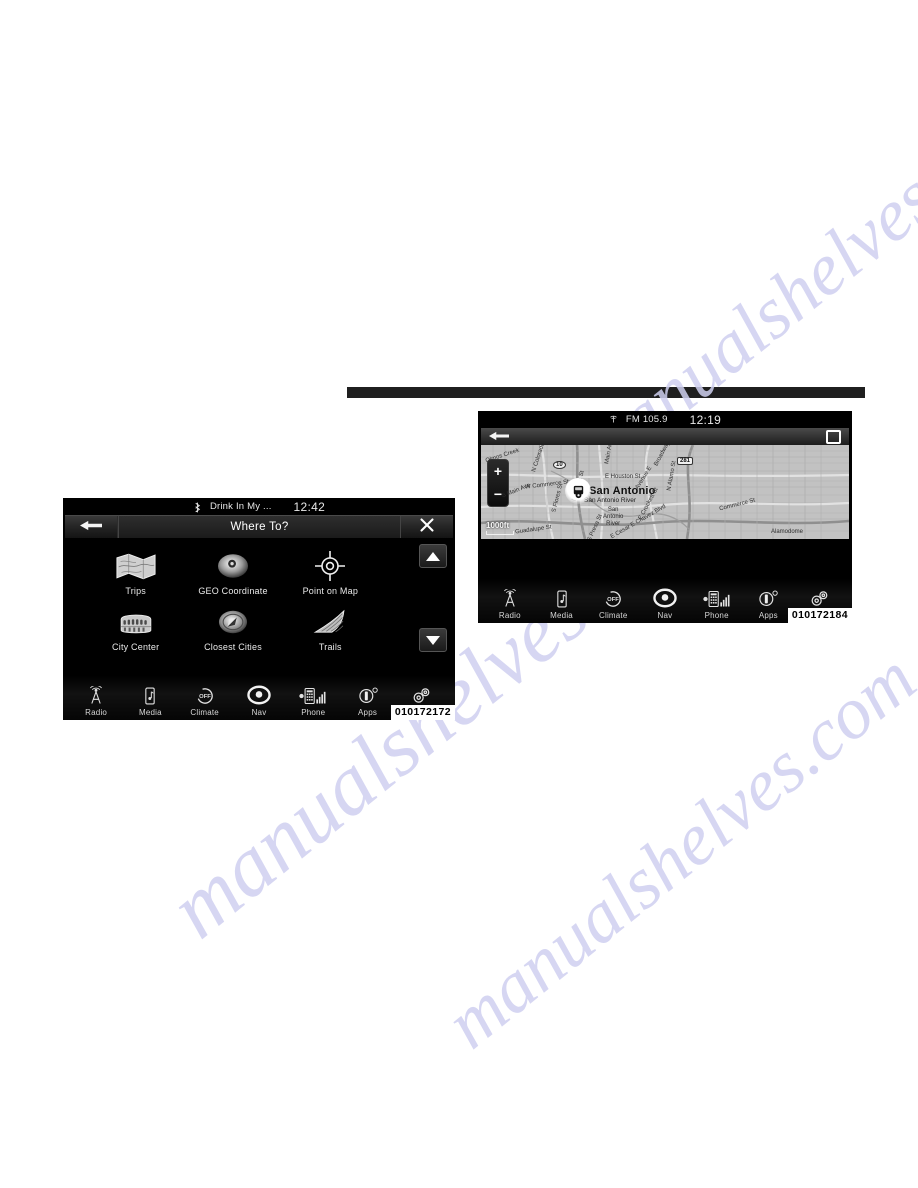  Describe the element at coordinates (606, 392) in the screenshot. I see `section-divider-rule` at that location.